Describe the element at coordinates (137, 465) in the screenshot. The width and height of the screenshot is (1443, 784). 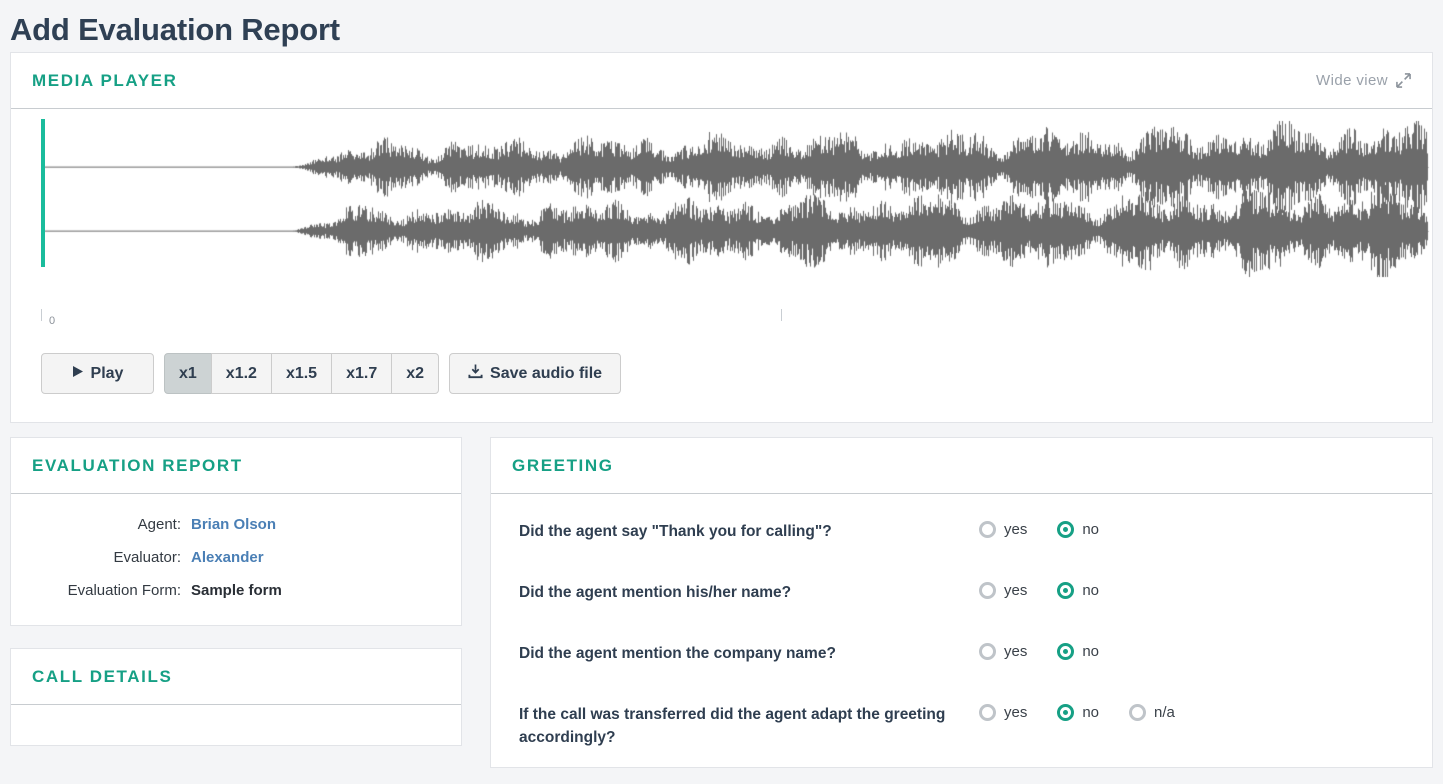
I see `evaluation-report-title: EVALUATION REPORT` at that location.